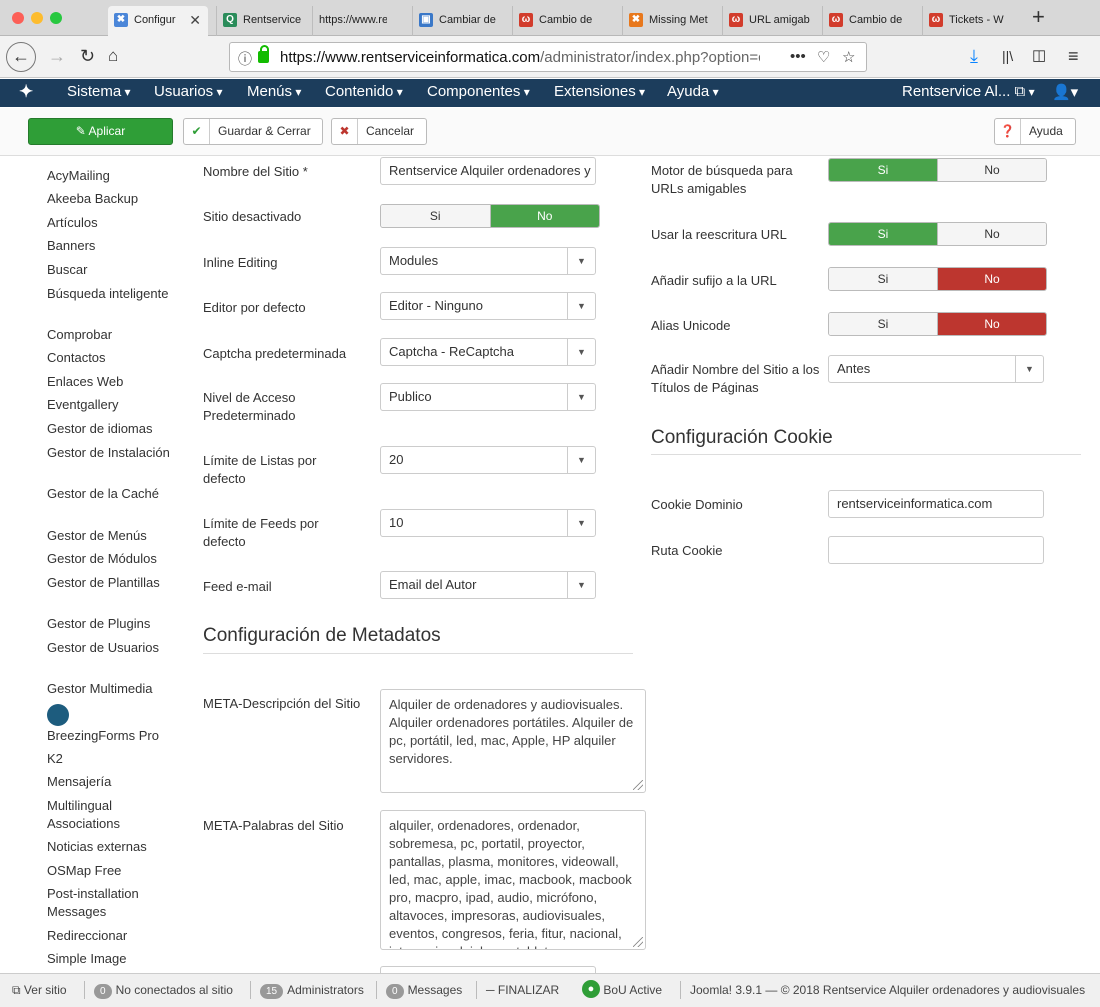 This screenshot has width=1100, height=1007. Describe the element at coordinates (672, 21) in the screenshot. I see `browser-tab: ✖ Missing Met` at that location.